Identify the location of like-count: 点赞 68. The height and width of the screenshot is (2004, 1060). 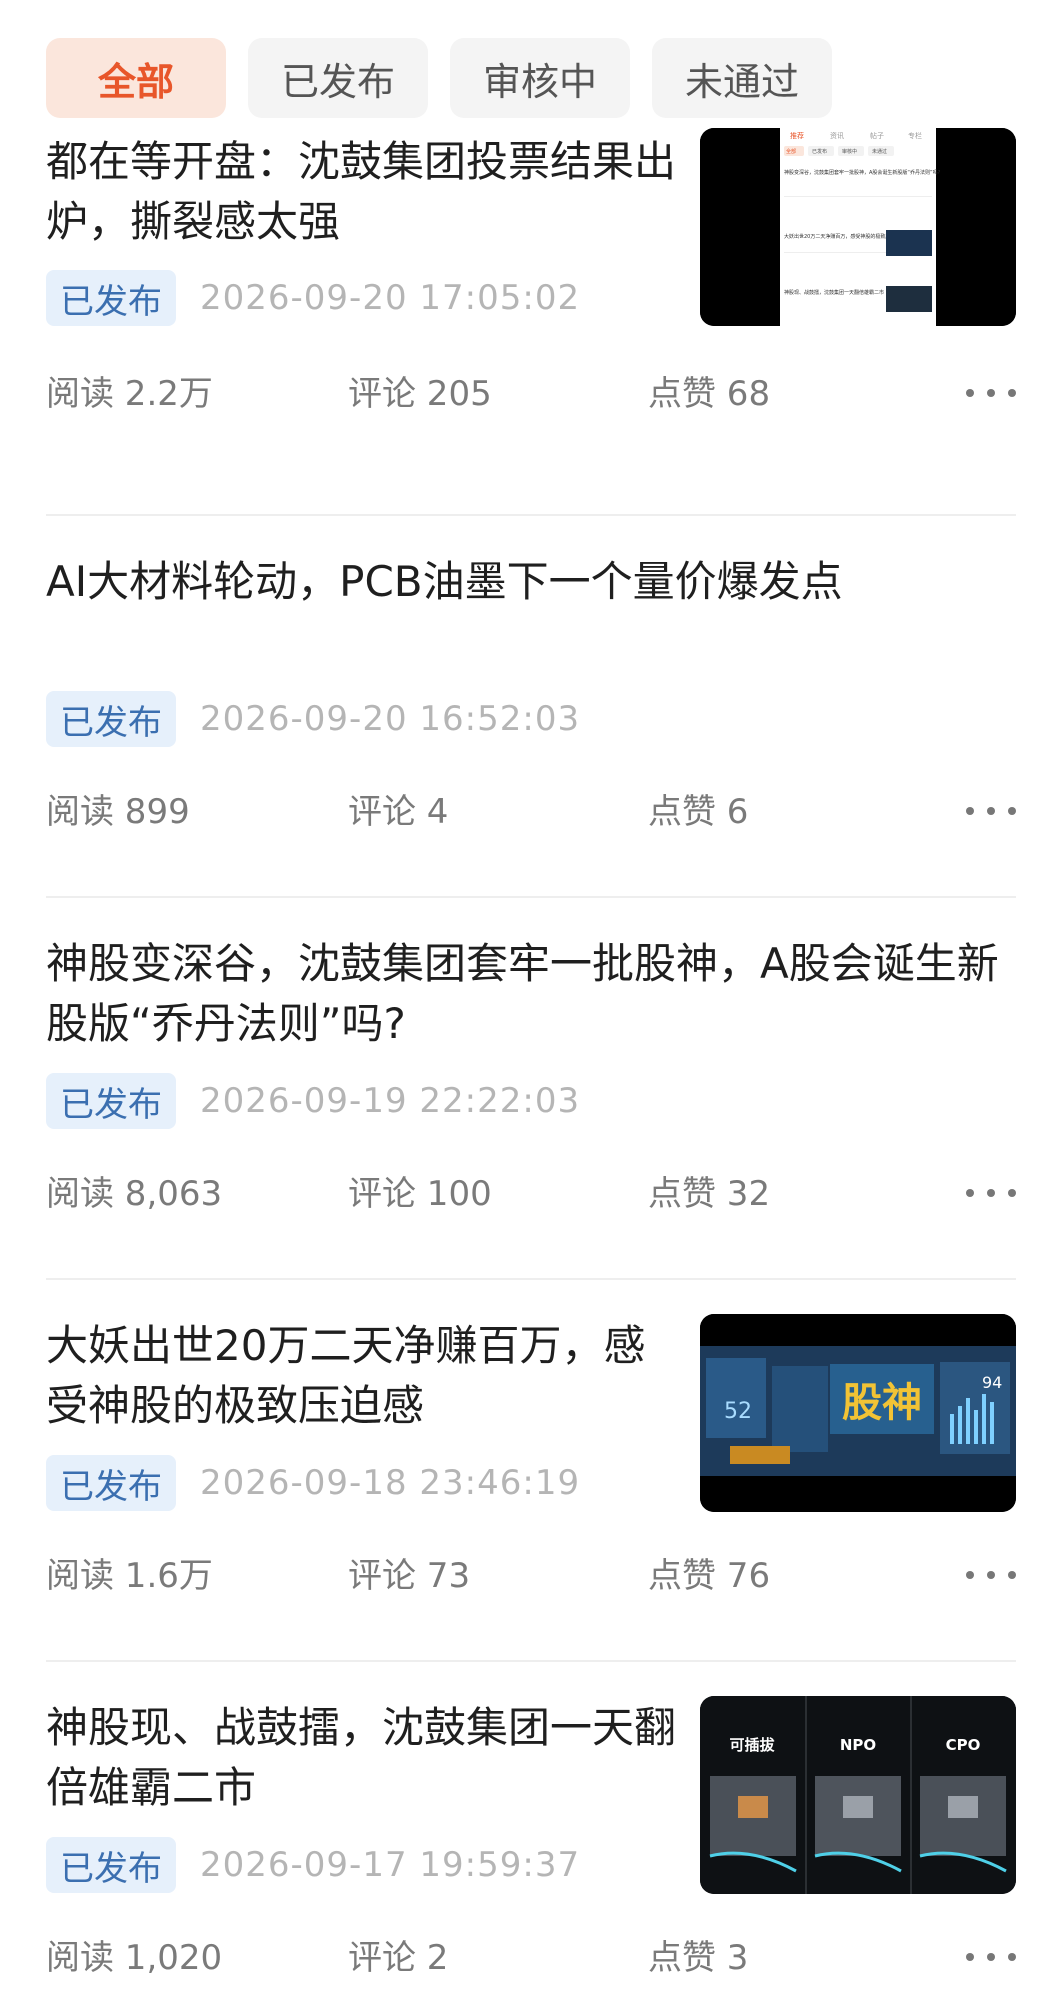
(709, 394).